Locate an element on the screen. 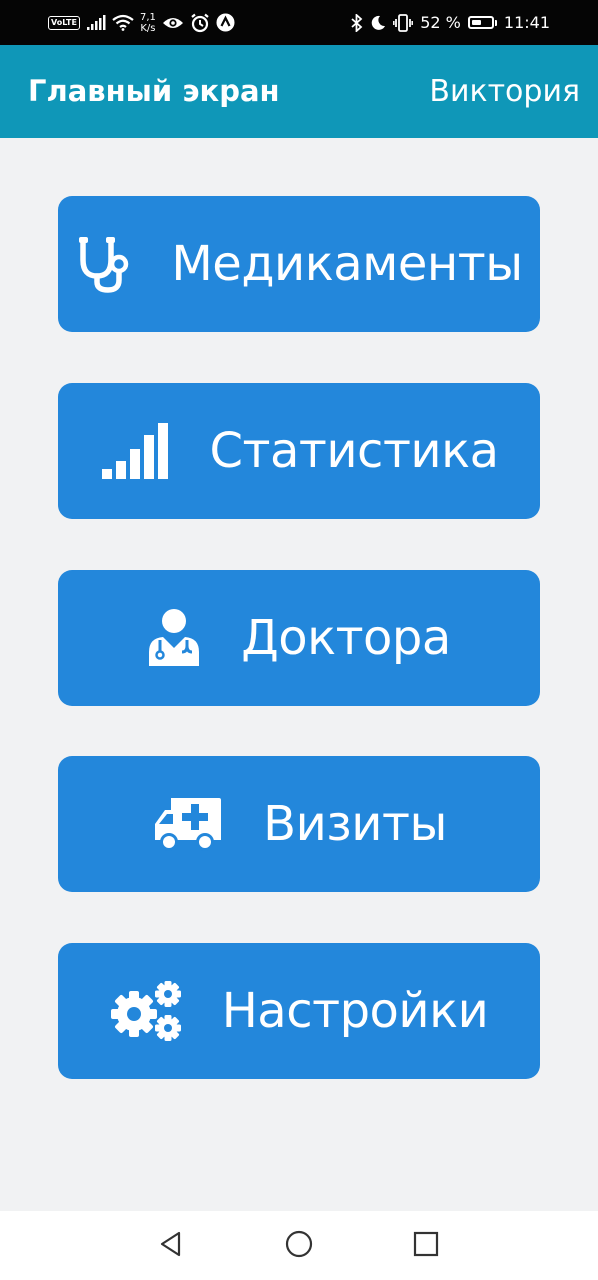  battery-icon is located at coordinates (482, 22).